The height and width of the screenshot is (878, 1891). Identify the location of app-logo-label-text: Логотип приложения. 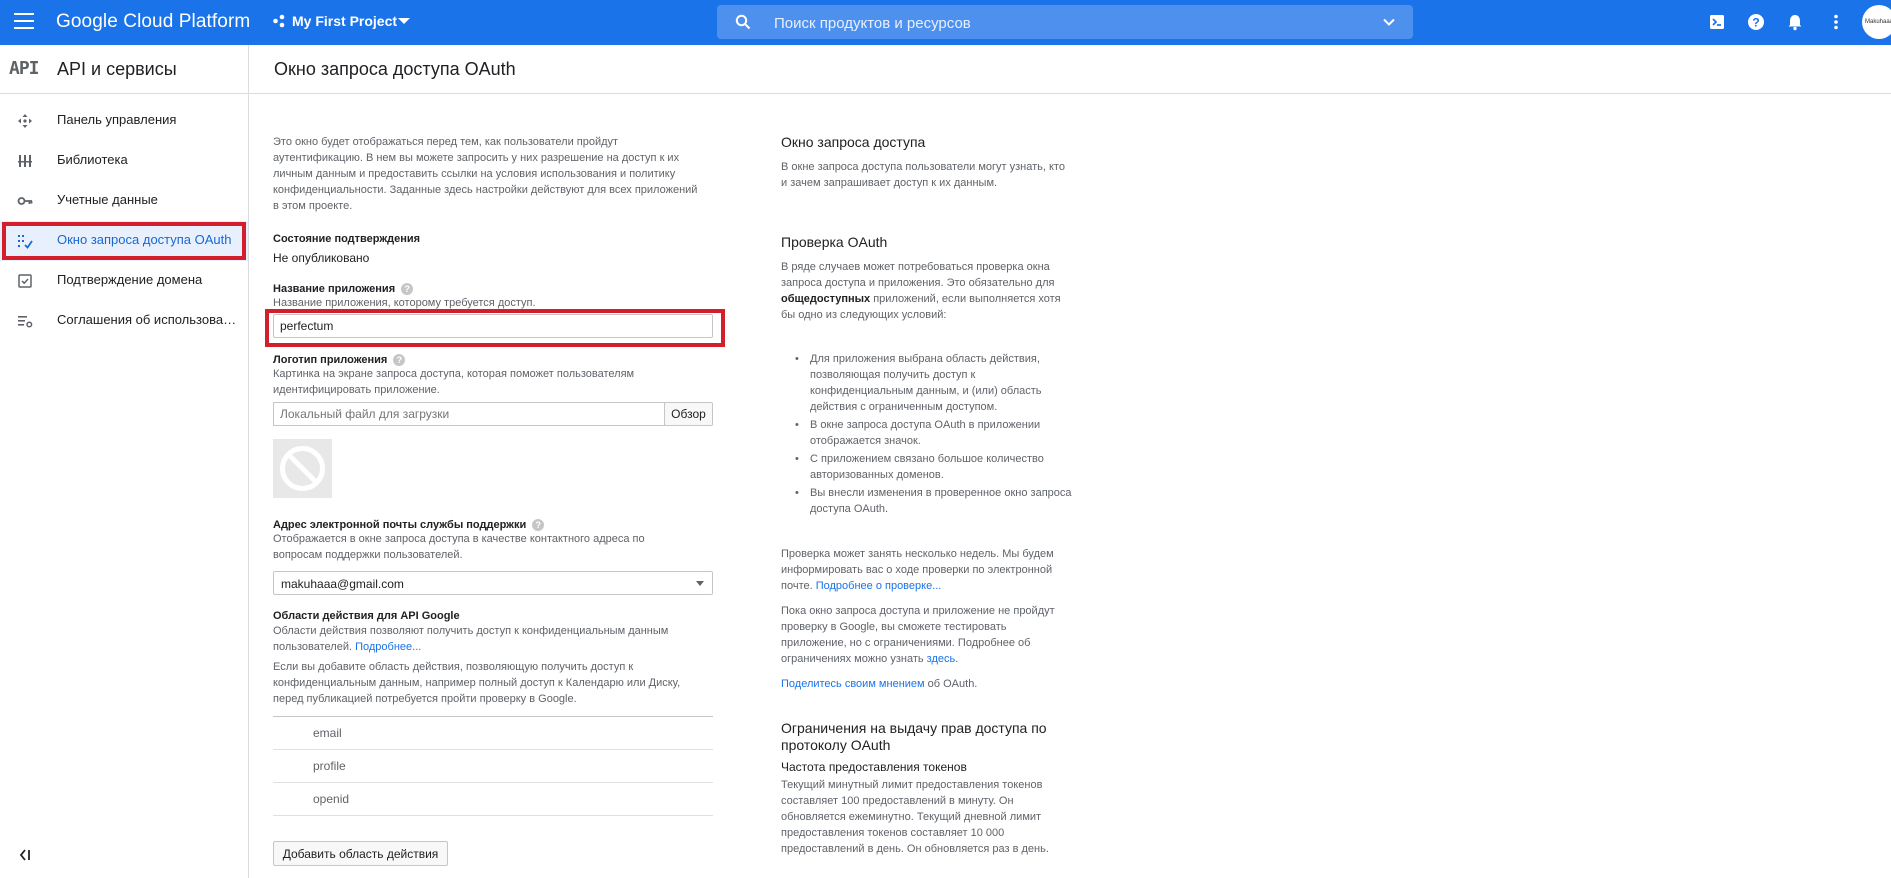
(330, 360).